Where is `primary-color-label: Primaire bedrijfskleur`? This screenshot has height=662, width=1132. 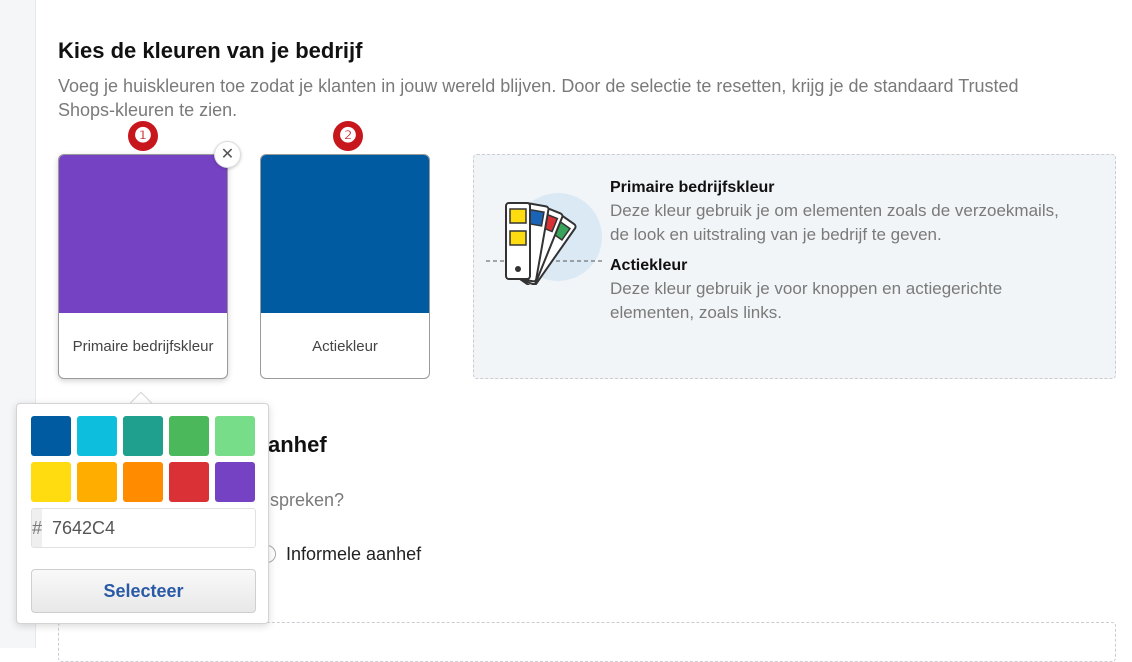
primary-color-label: Primaire bedrijfskleur is located at coordinates (143, 346).